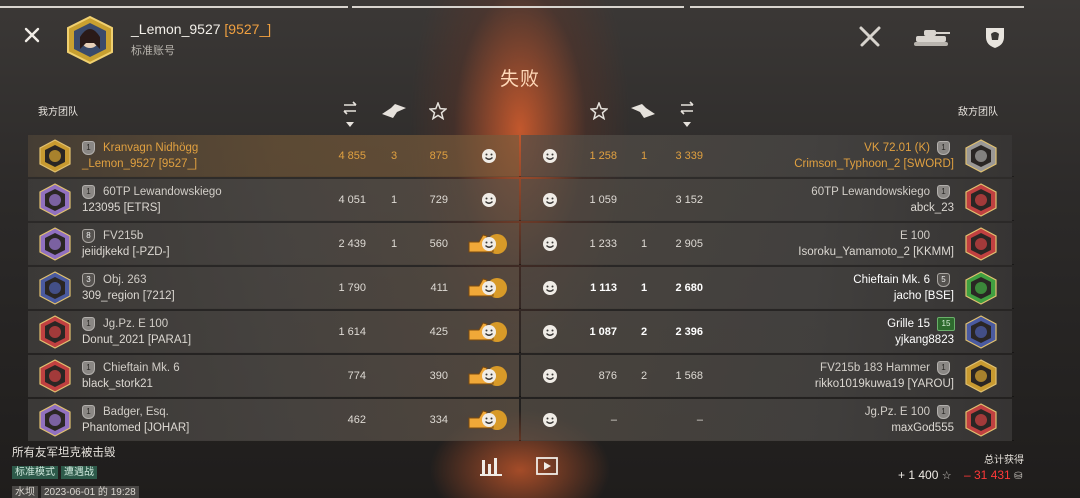 This screenshot has height=498, width=1080. Describe the element at coordinates (689, 156) in the screenshot. I see `xp-value: 3 339` at that location.